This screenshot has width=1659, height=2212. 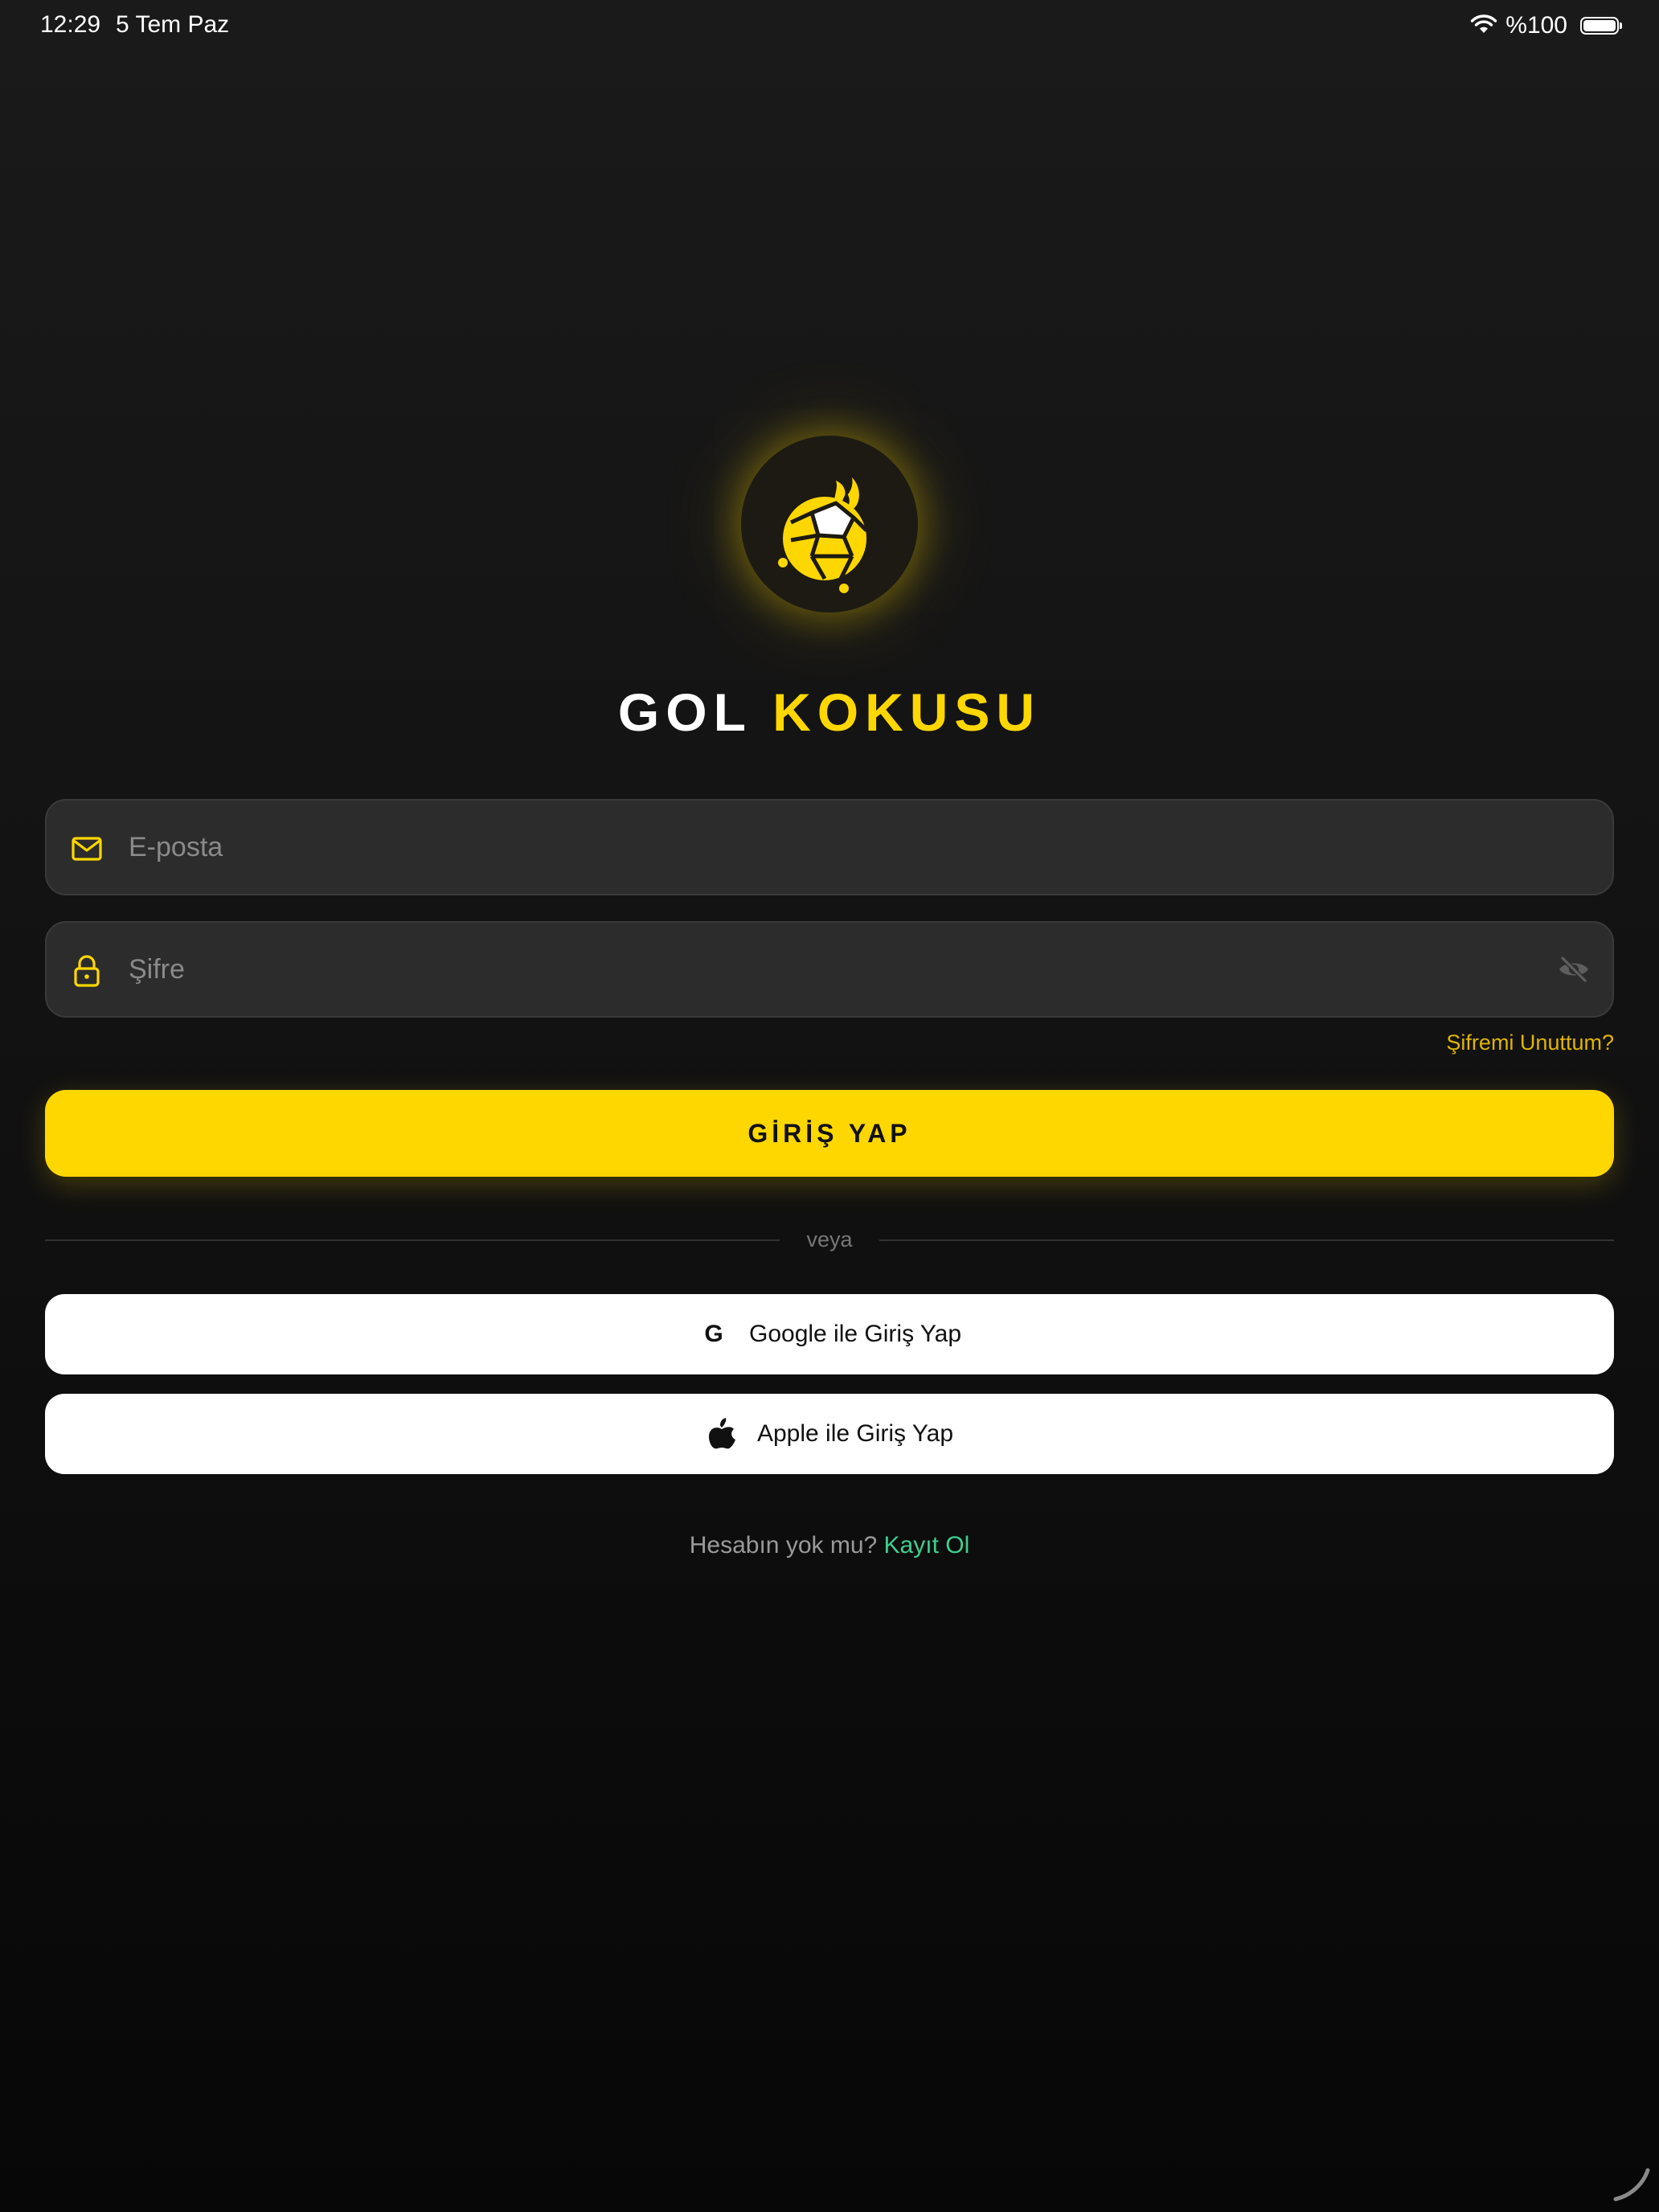 I want to click on email-input, so click(x=812, y=847).